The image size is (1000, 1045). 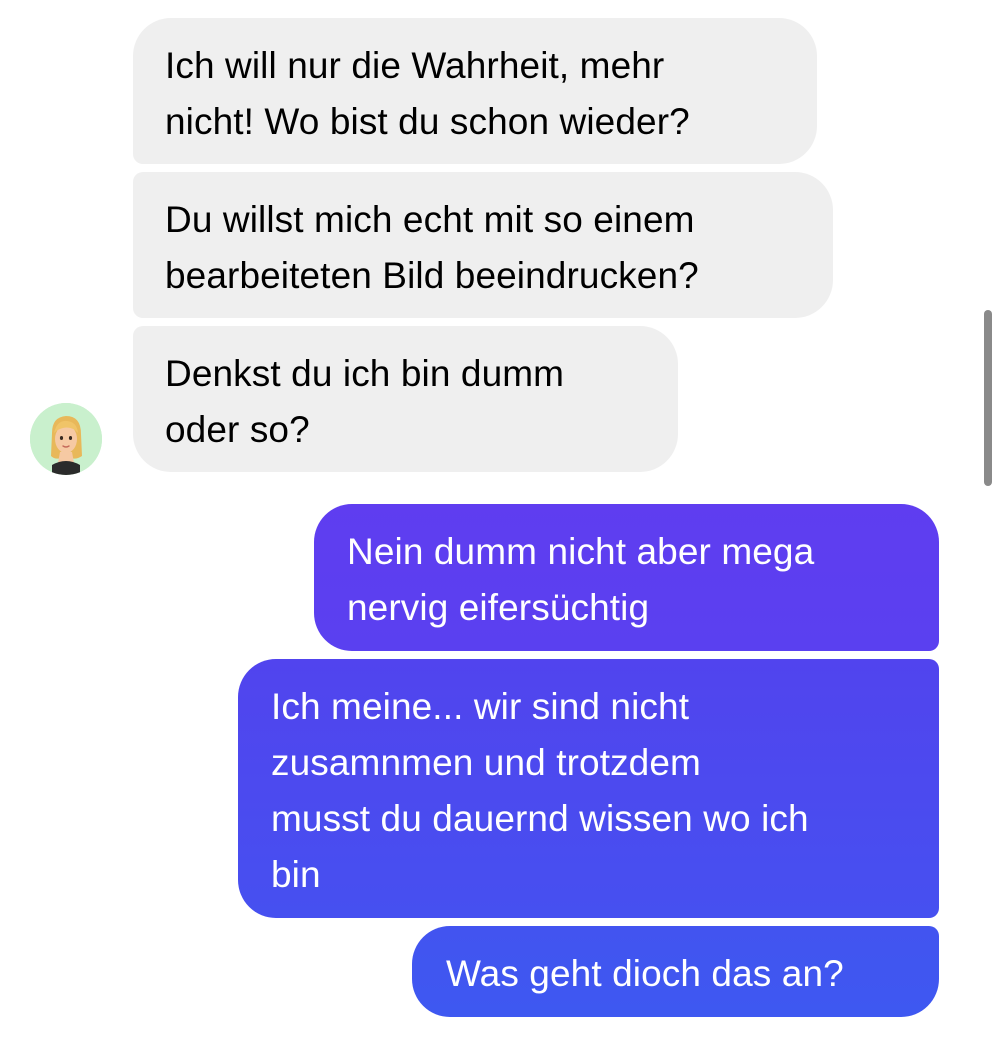 What do you see at coordinates (988, 398) in the screenshot?
I see `scrollbar-thumb` at bounding box center [988, 398].